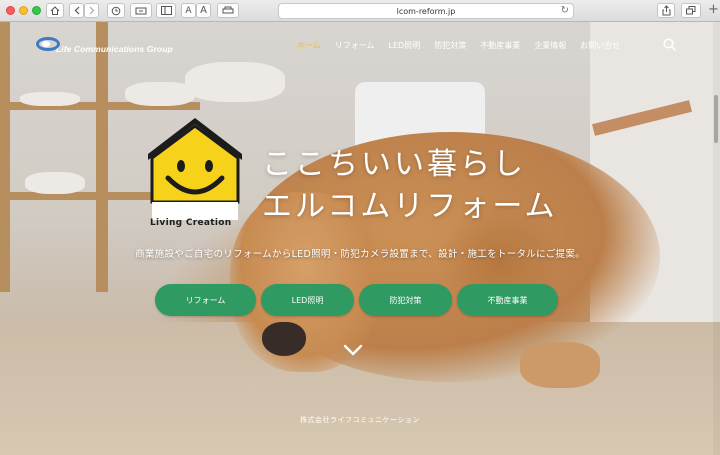 This screenshot has height=455, width=720. I want to click on history-button, so click(116, 10).